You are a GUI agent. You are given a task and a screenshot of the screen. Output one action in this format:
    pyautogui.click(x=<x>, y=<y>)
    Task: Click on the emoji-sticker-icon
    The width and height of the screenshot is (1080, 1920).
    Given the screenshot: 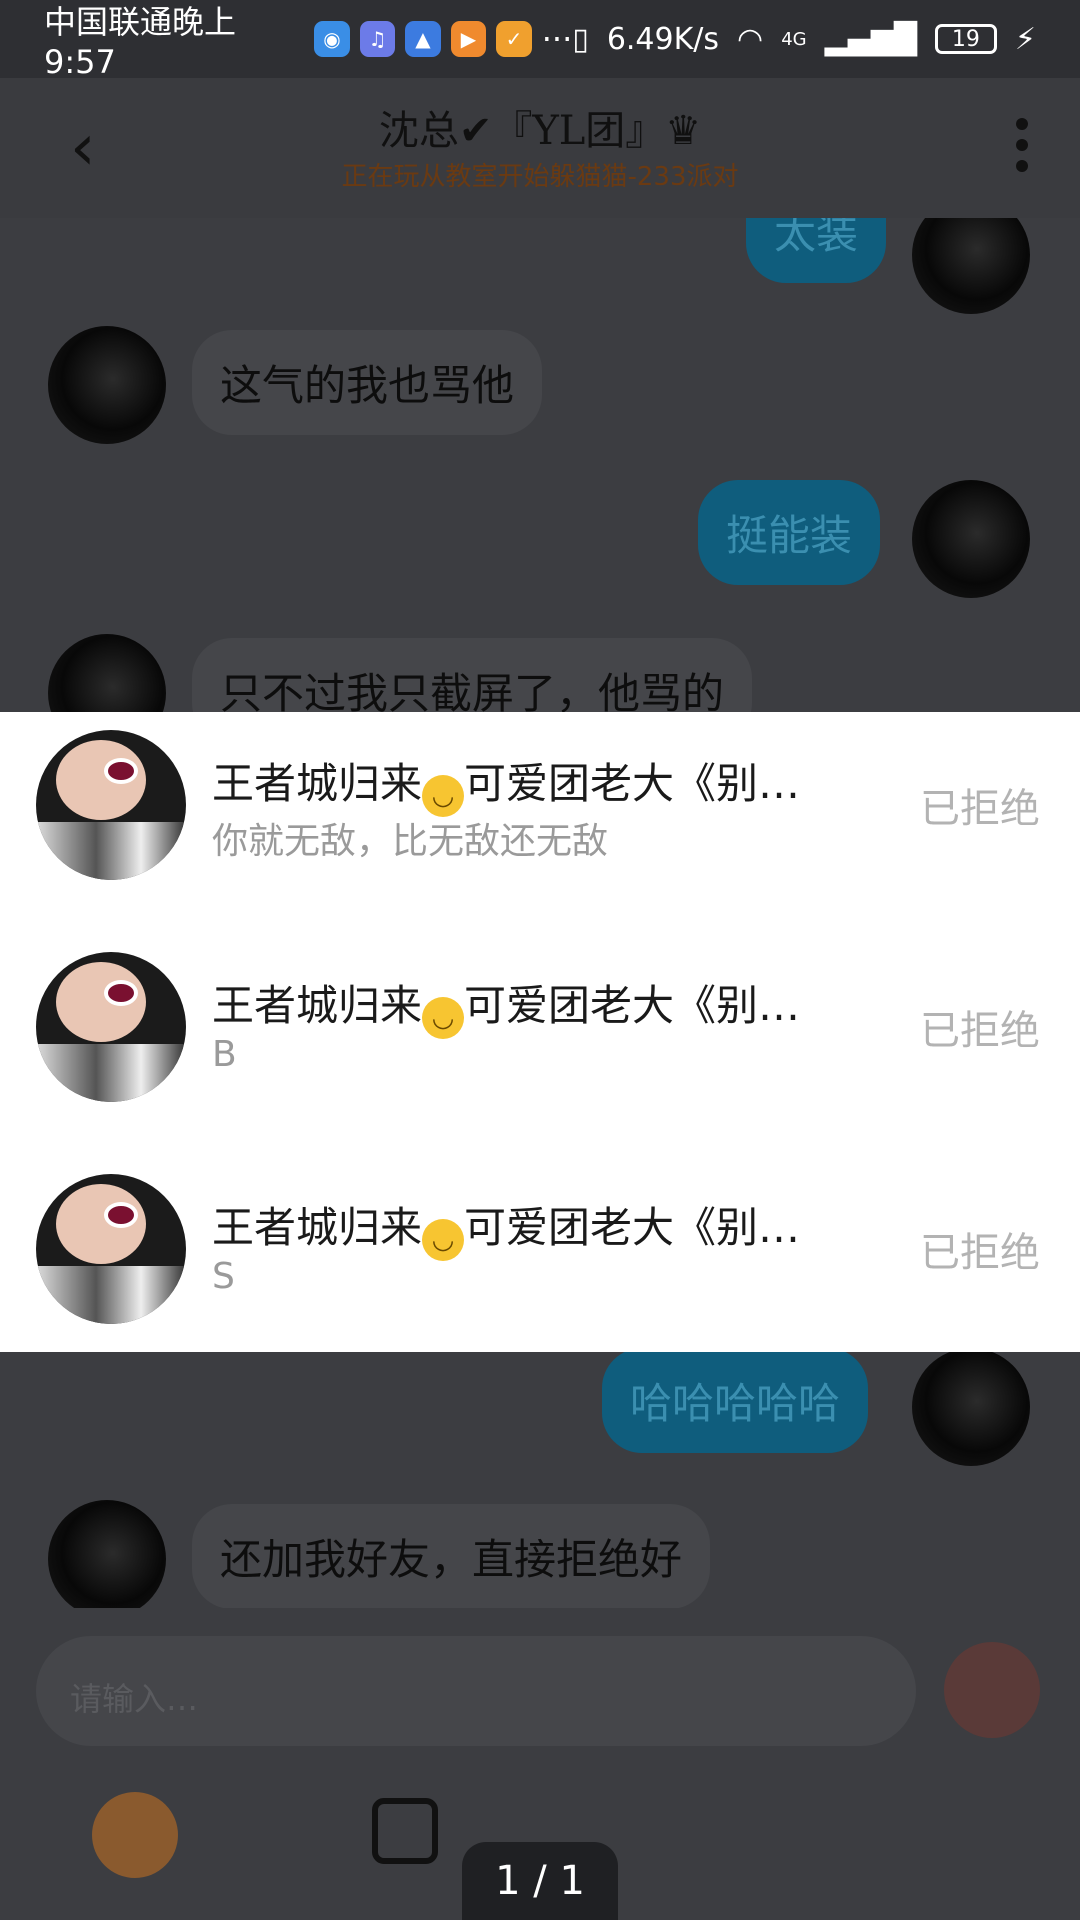 What is the action you would take?
    pyautogui.click(x=135, y=1835)
    